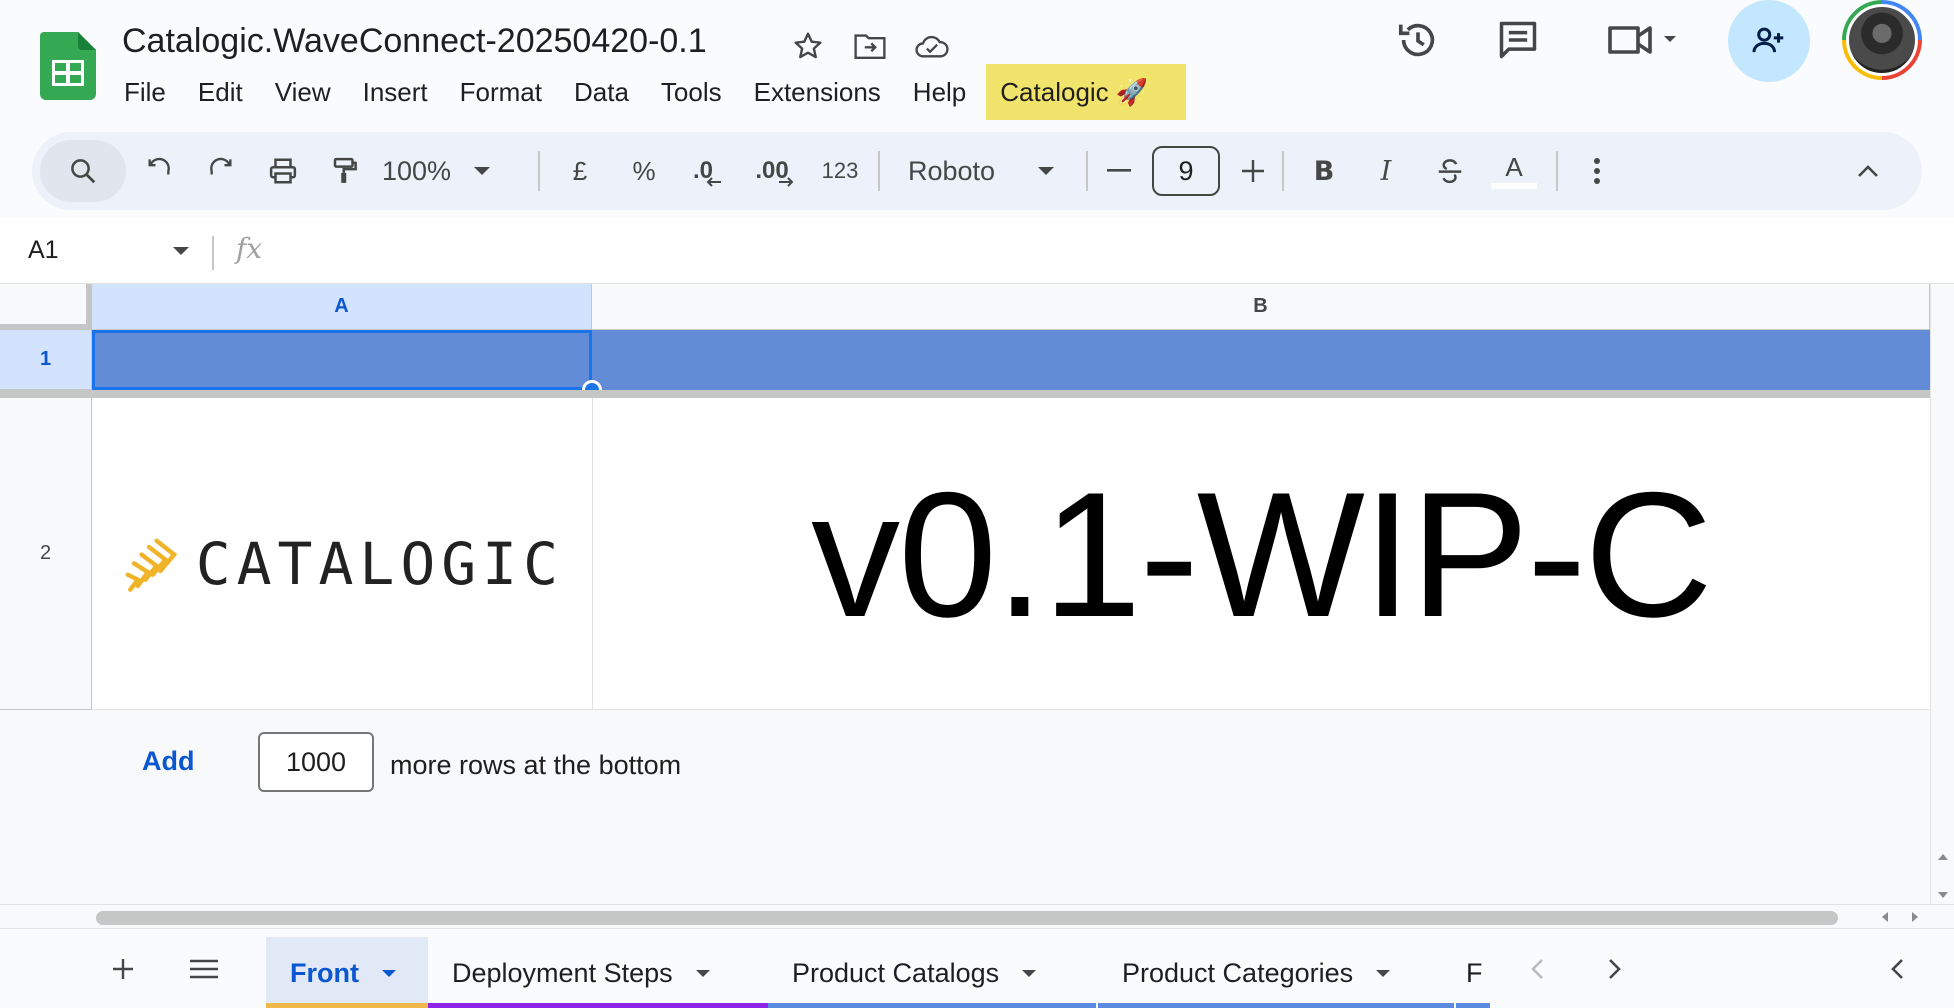  What do you see at coordinates (1943, 895) in the screenshot?
I see `scroll-down-icon` at bounding box center [1943, 895].